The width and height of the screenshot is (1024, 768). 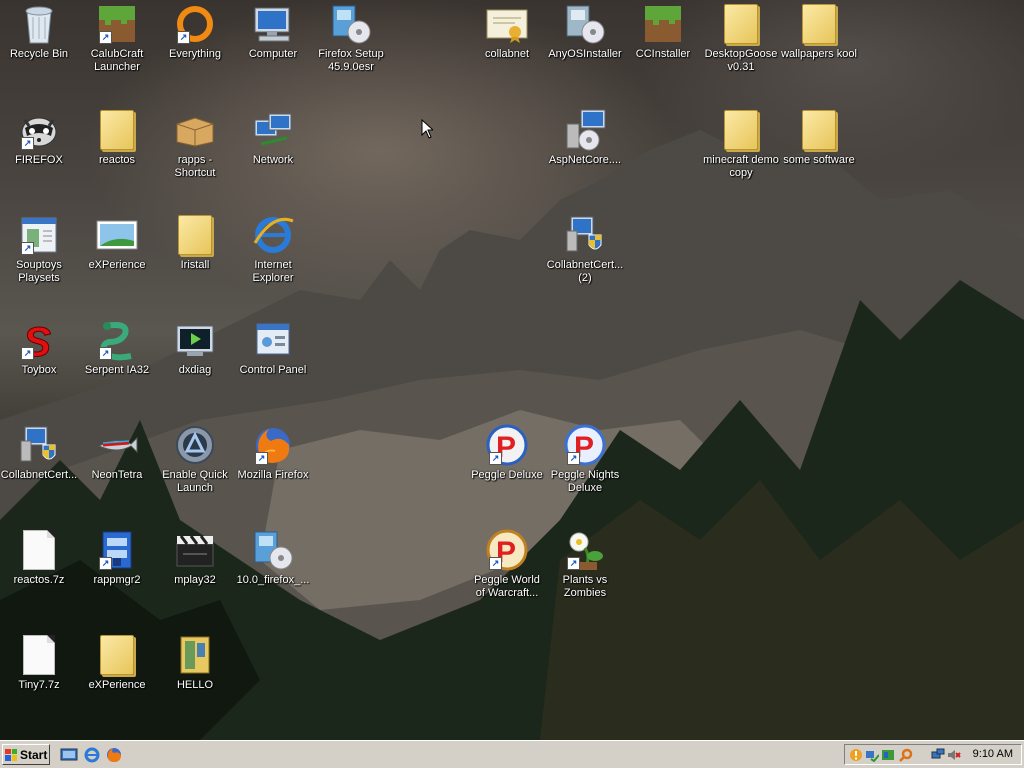 I want to click on desktop-icon-wallpapers-kool: wallpapers kool, so click(x=819, y=31).